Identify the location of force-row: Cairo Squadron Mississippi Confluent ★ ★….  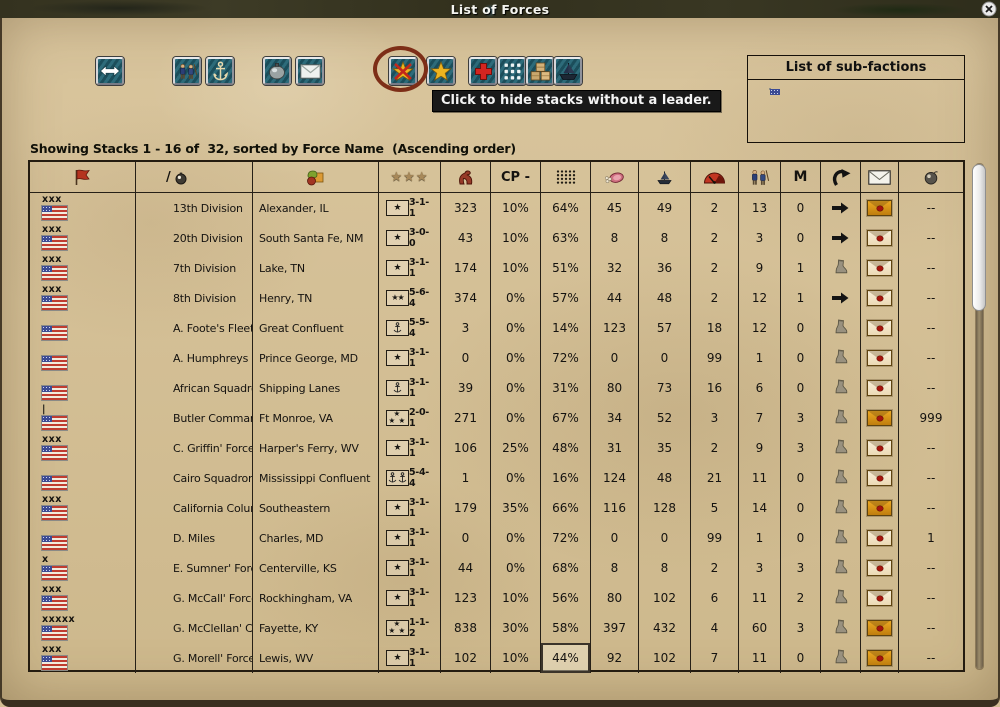
(496, 478).